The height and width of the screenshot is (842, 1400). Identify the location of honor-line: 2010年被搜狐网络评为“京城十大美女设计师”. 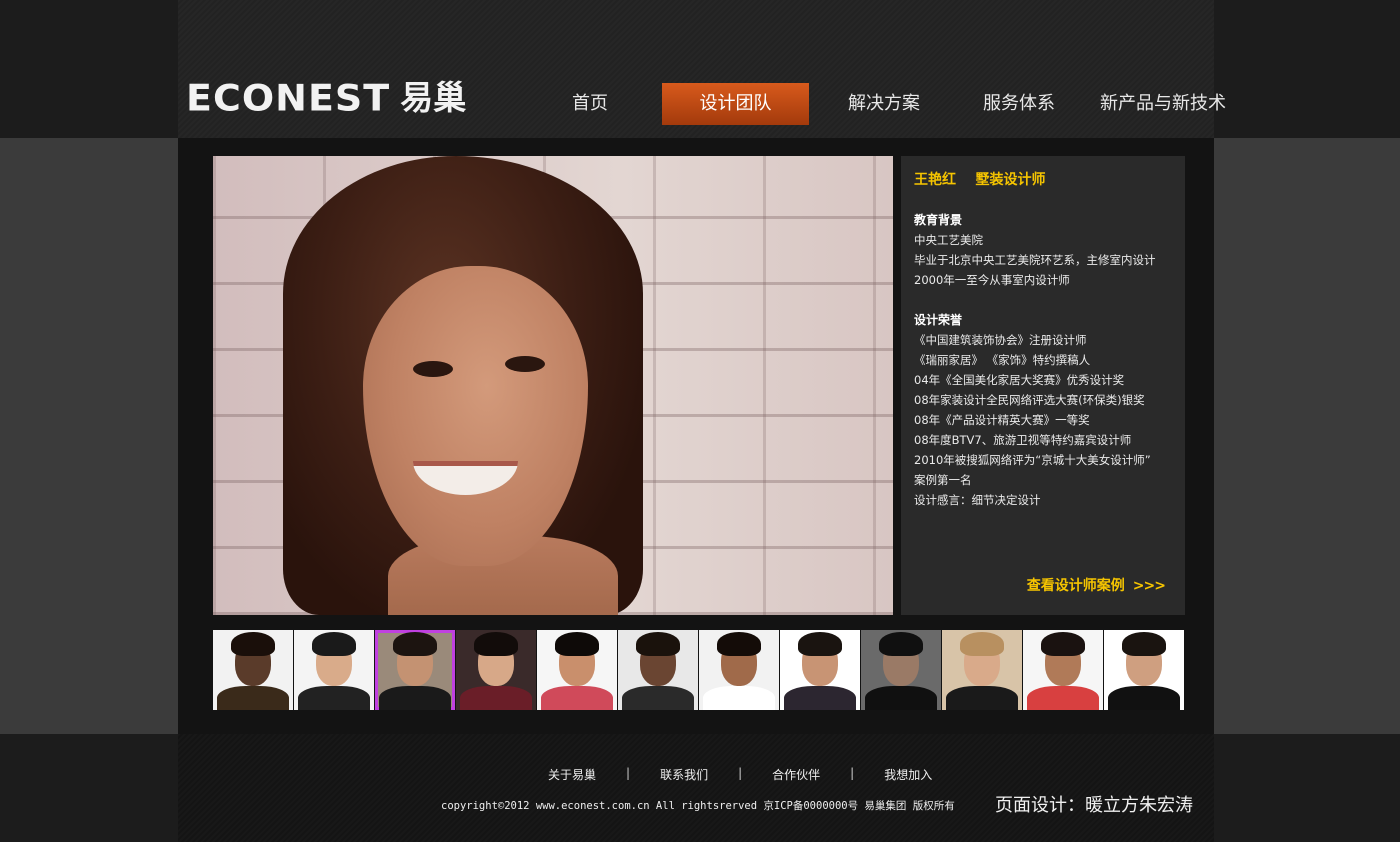
(1032, 460).